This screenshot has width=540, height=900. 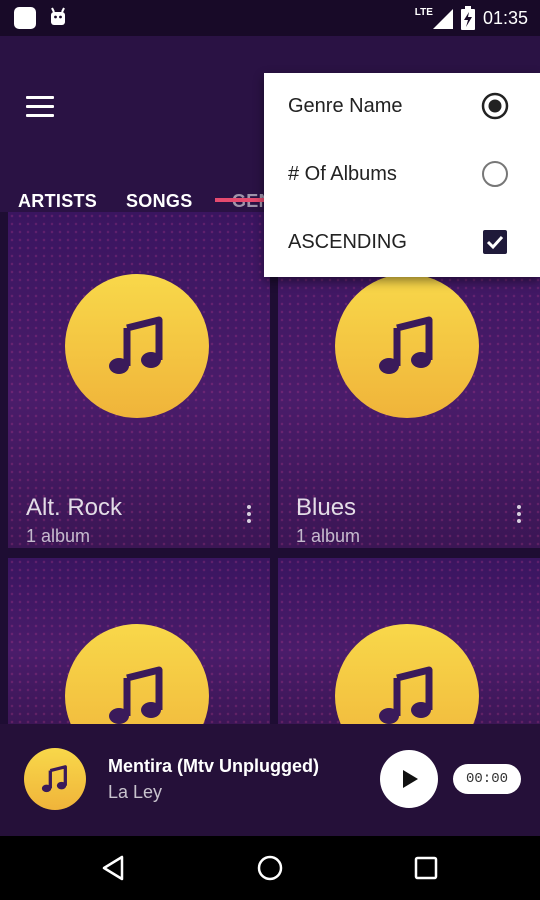 What do you see at coordinates (442, 19) in the screenshot?
I see `signal-icon` at bounding box center [442, 19].